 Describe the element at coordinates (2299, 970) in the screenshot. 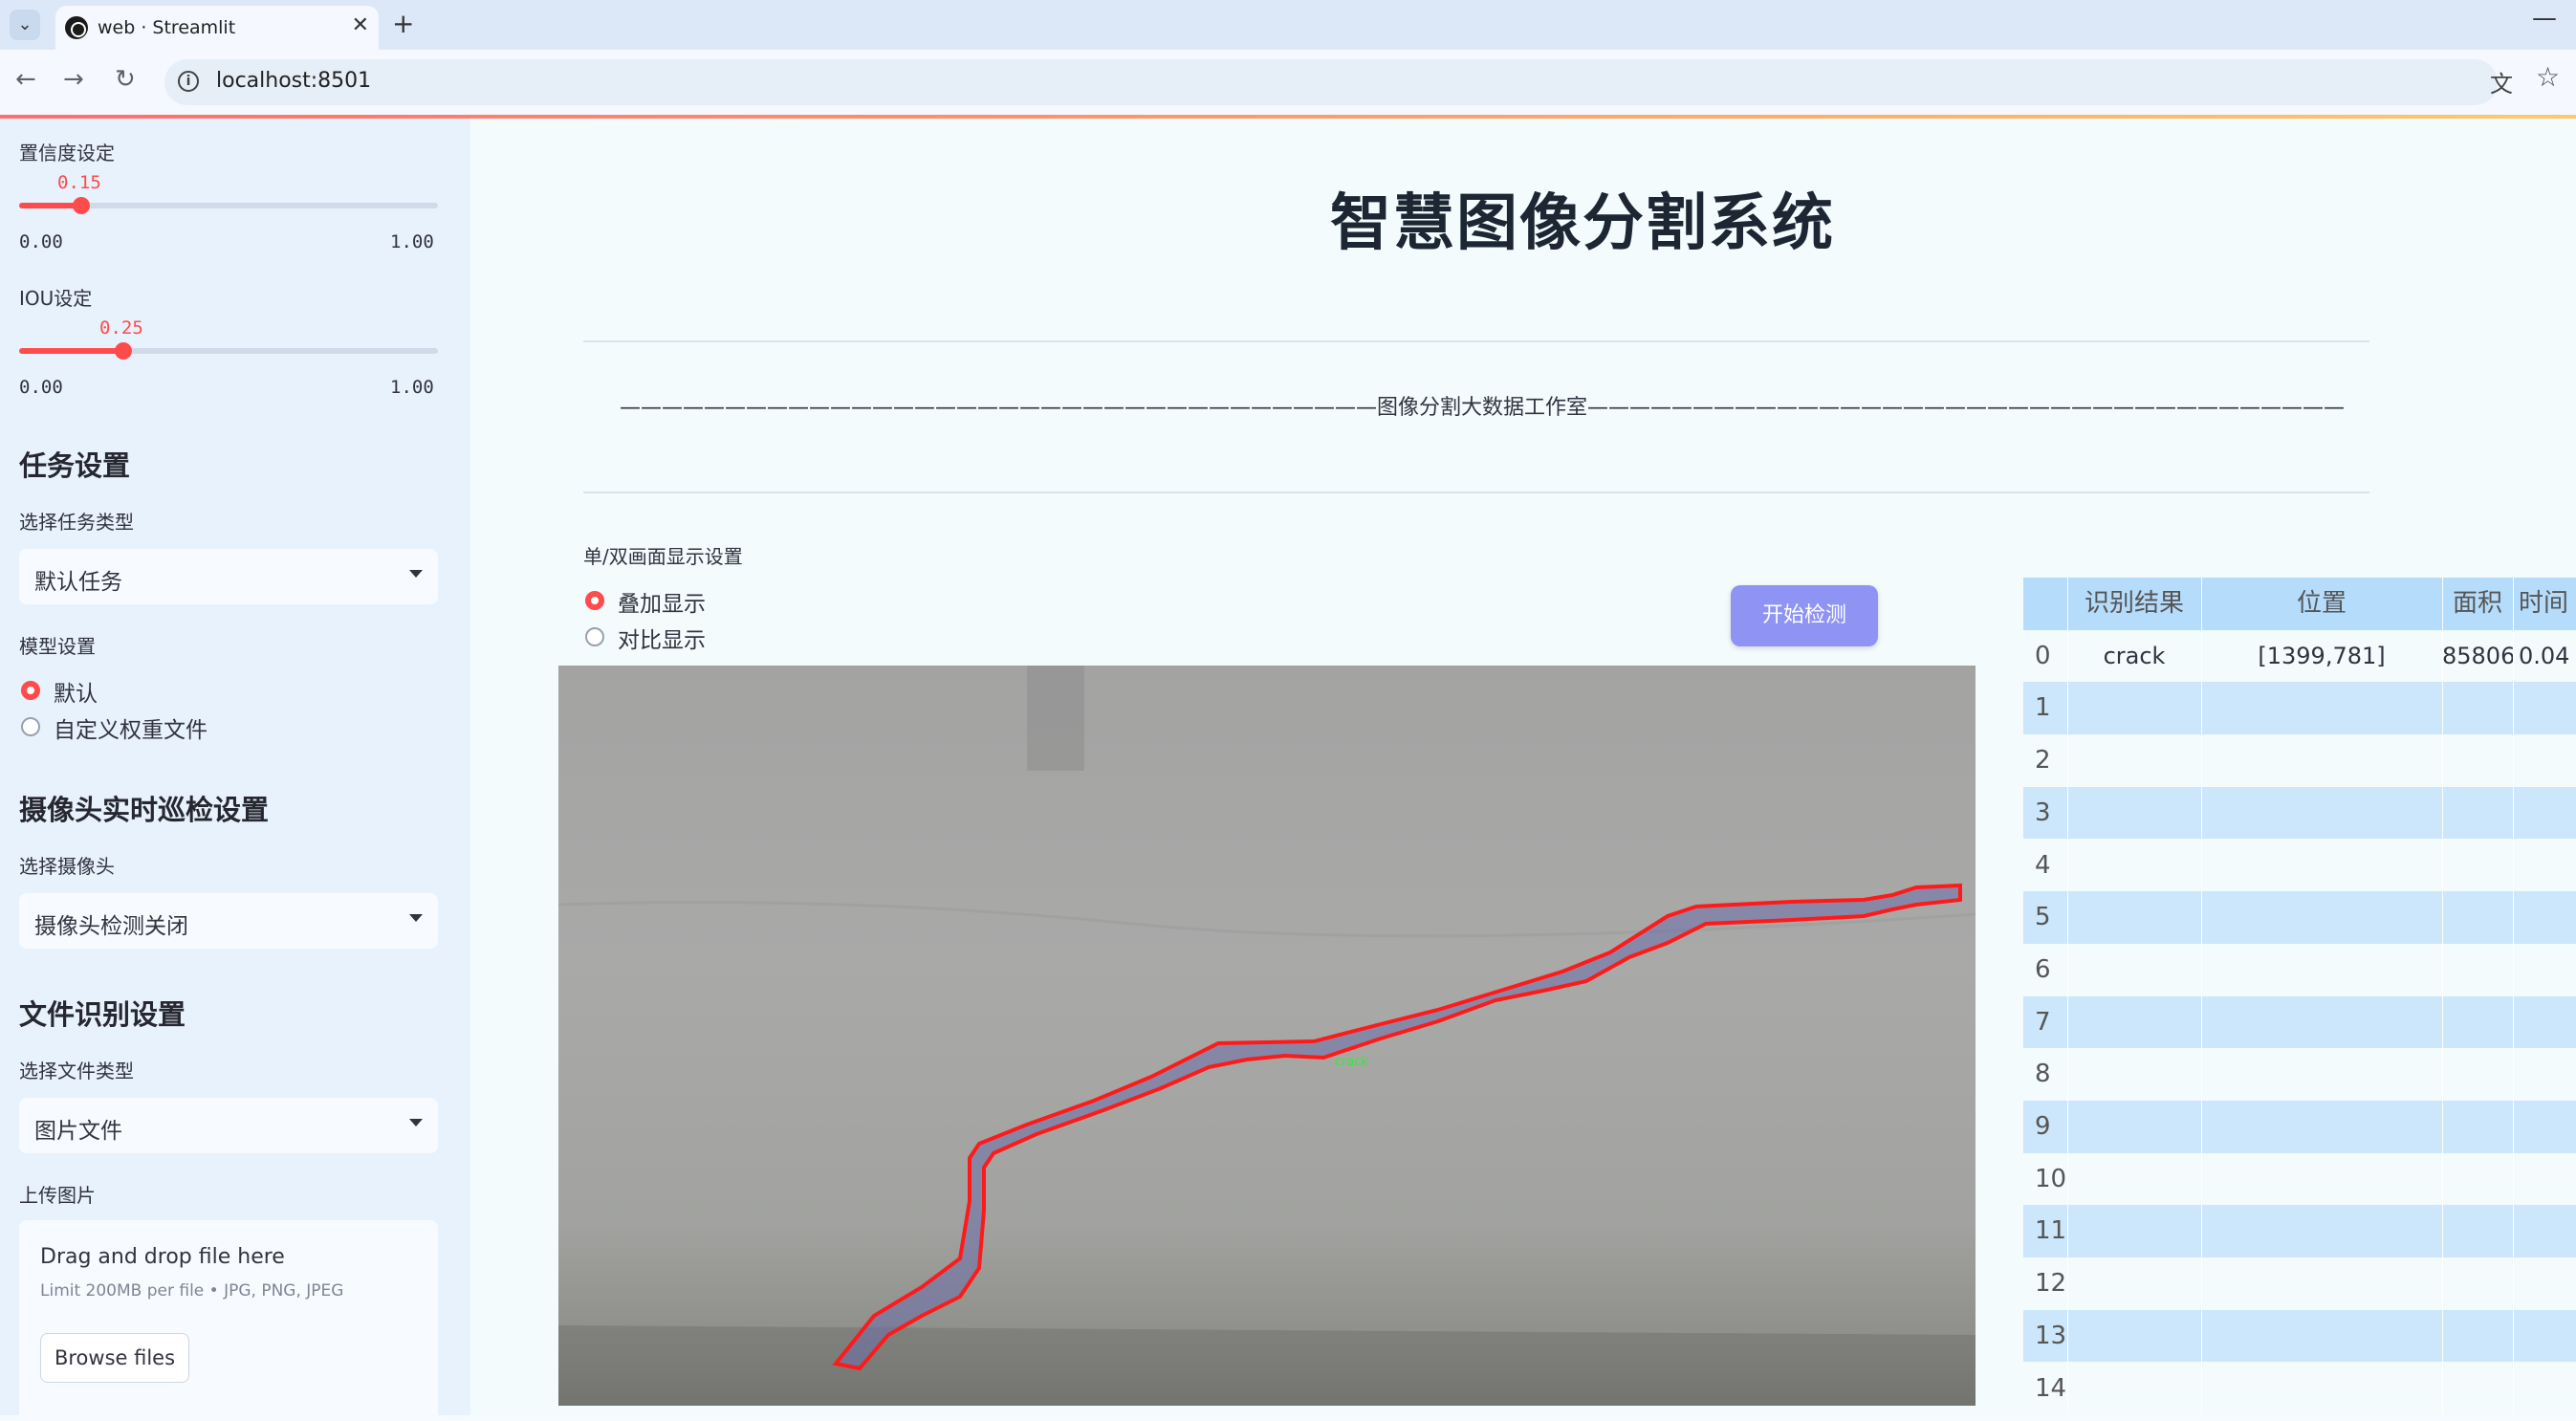

I see `table-row: 6` at that location.